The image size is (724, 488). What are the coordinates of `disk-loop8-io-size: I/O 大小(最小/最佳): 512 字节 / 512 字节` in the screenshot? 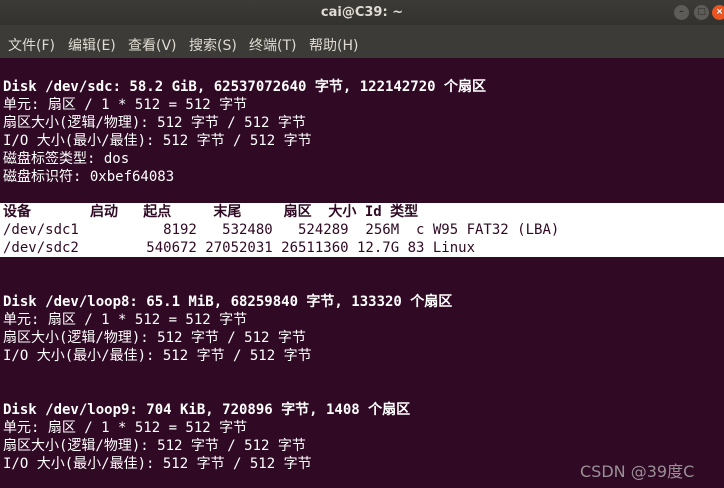 It's located at (157, 356).